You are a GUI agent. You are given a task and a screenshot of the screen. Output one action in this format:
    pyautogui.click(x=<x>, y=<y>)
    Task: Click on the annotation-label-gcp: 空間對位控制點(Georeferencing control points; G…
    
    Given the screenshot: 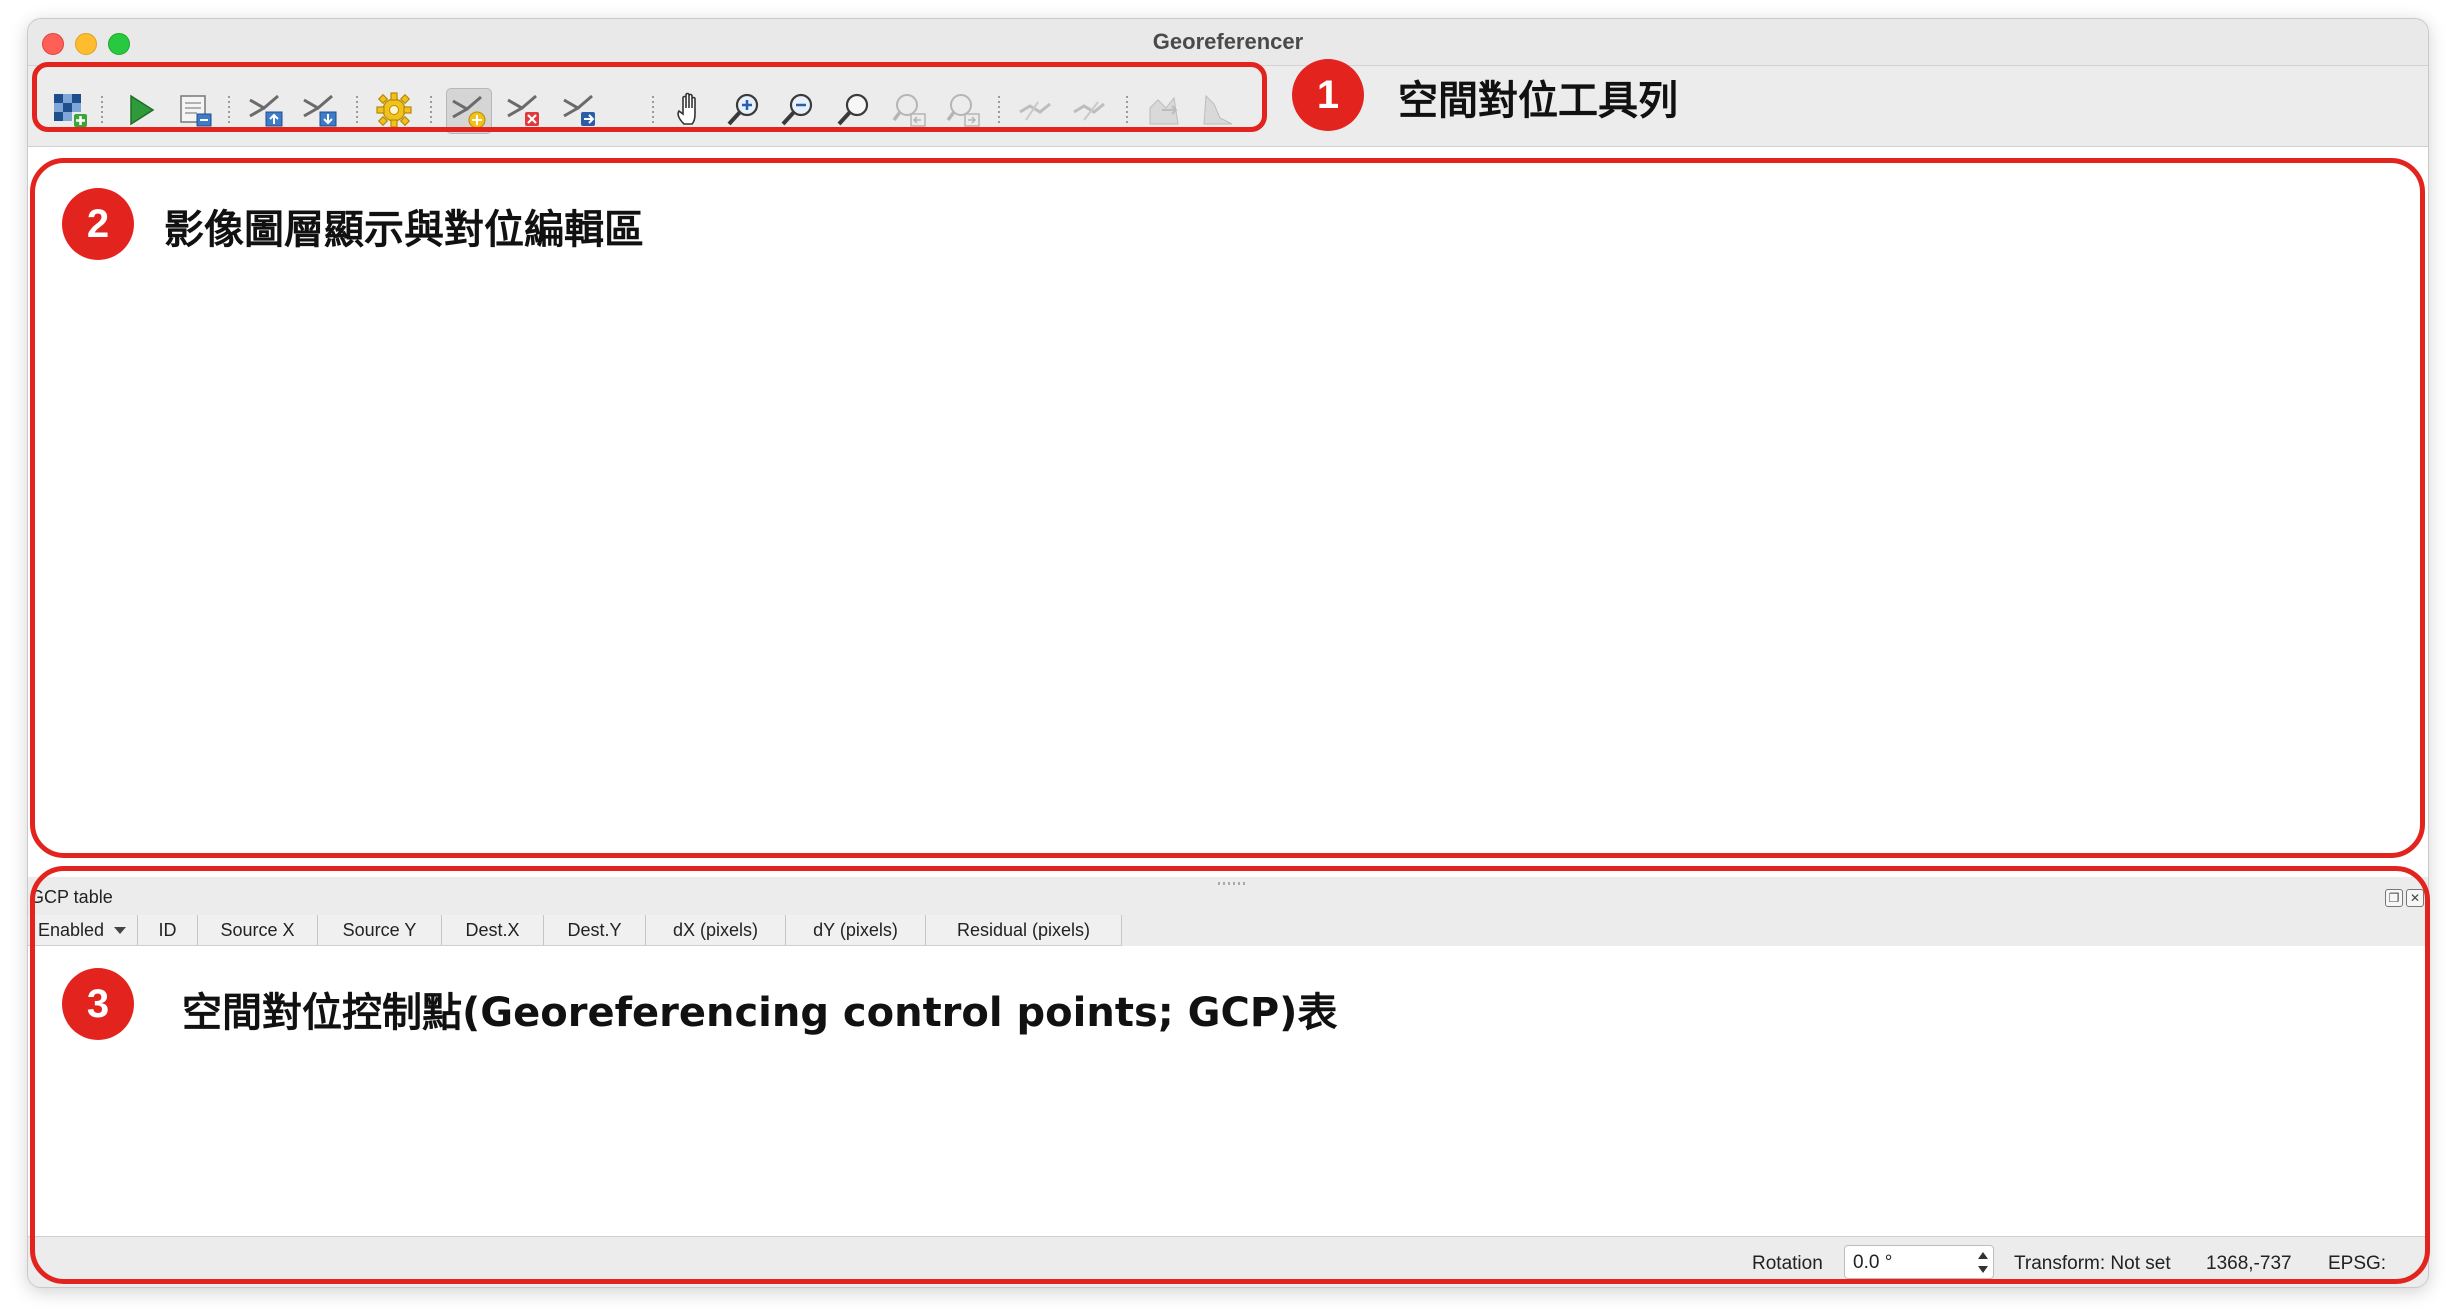 What is the action you would take?
    pyautogui.click(x=760, y=1013)
    